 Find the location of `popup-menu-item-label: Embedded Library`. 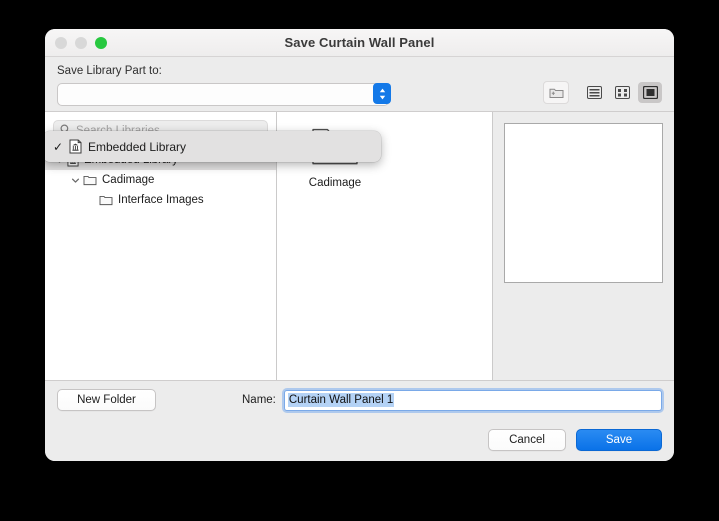

popup-menu-item-label: Embedded Library is located at coordinates (137, 146).